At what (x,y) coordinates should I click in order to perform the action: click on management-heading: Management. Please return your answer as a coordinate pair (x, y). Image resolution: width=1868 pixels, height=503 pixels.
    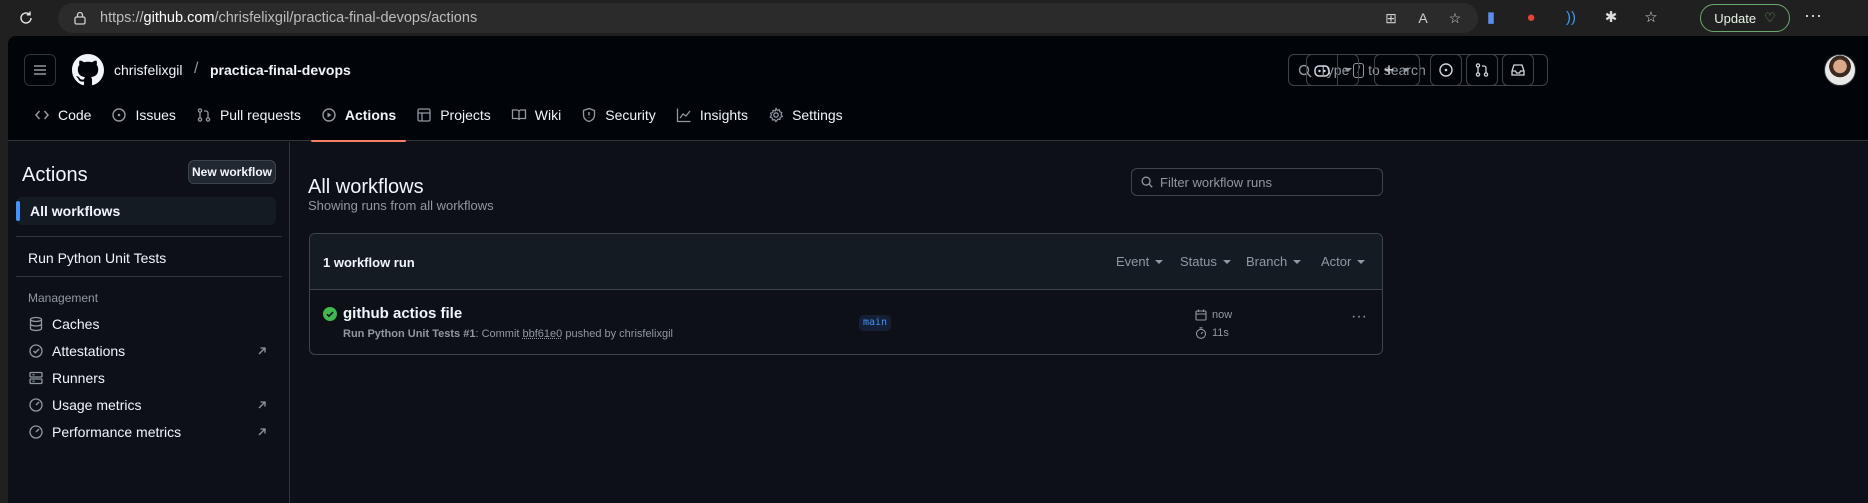
    Looking at the image, I should click on (63, 298).